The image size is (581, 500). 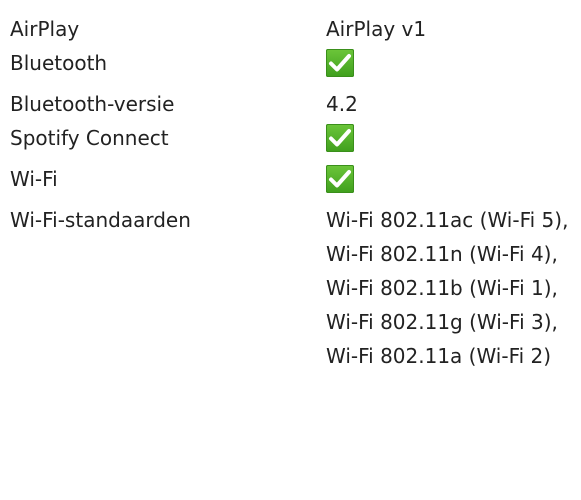 I want to click on spec-row-bluetooth-version: Bluetooth-versie 4.2, so click(x=295, y=104).